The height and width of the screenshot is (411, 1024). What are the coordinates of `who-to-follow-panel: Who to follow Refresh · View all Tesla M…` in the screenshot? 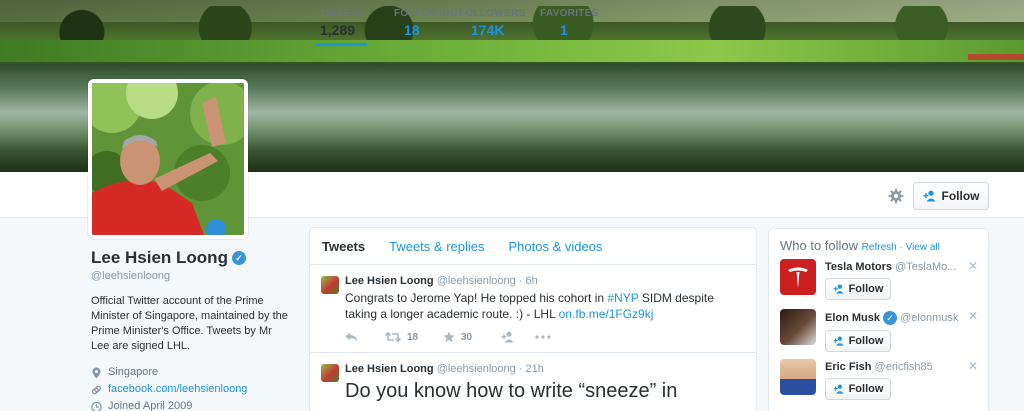 It's located at (878, 319).